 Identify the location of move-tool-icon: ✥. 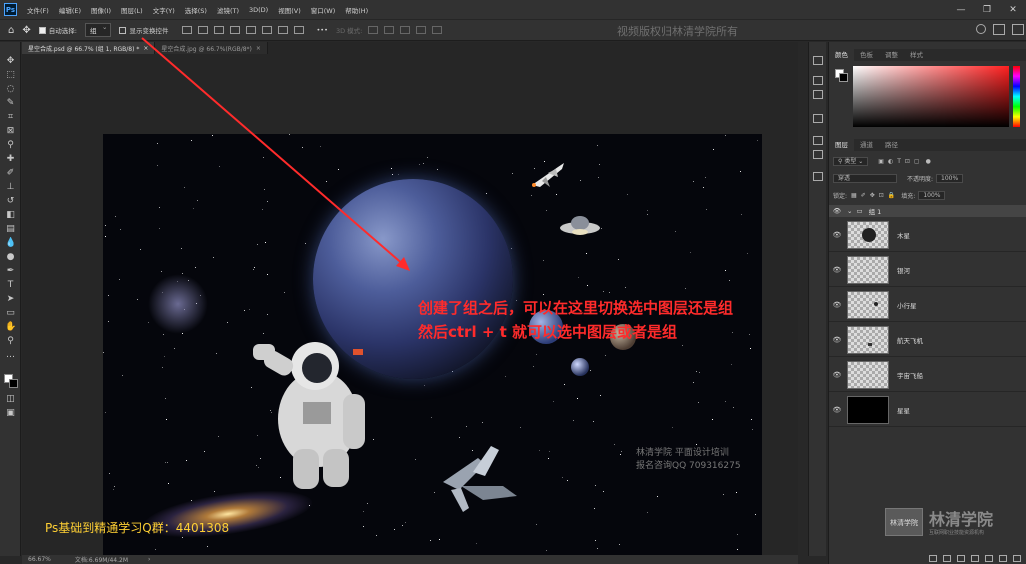
(26, 30).